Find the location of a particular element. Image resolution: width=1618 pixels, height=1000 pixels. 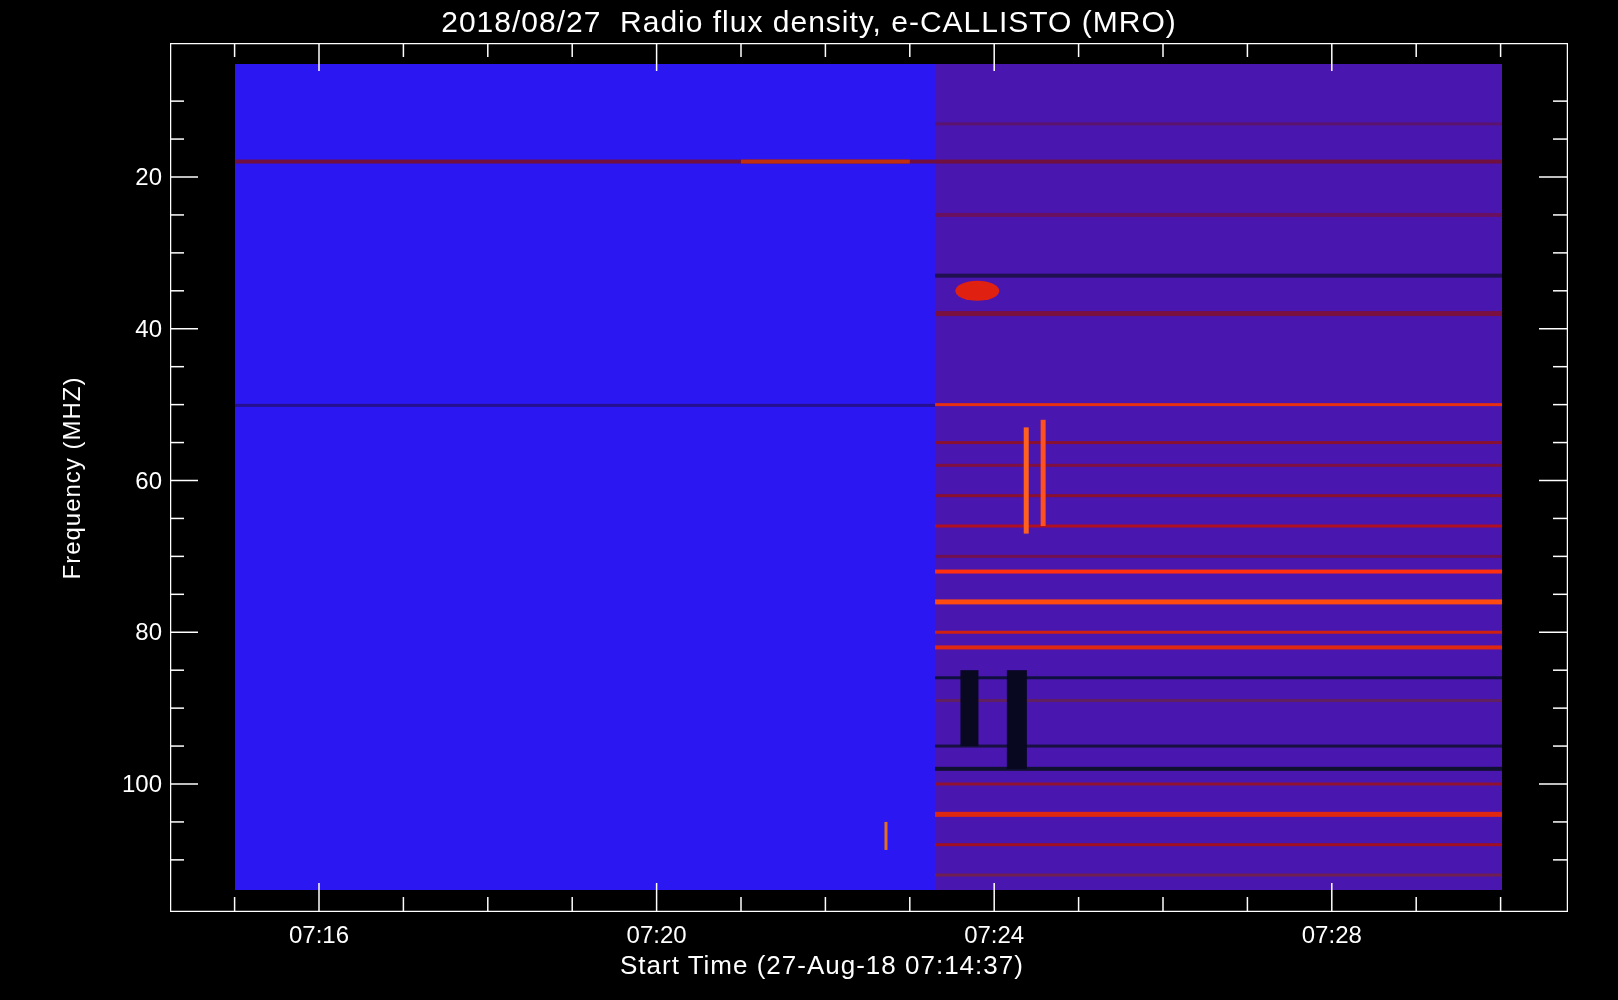

x-tick-label: 07:16 is located at coordinates (319, 935).